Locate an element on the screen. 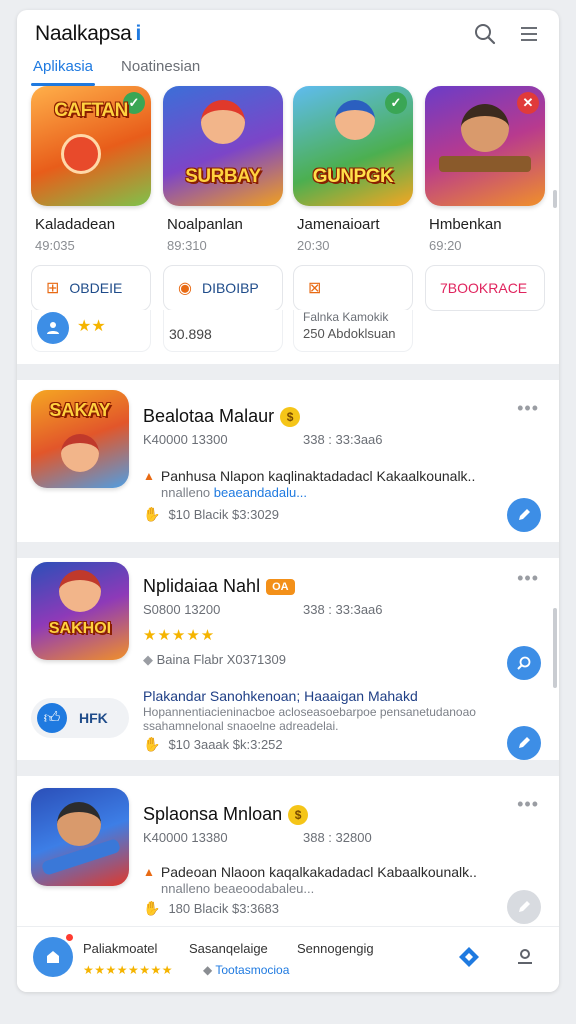  chip-bookrace: 7BOOKRACE is located at coordinates (485, 288).